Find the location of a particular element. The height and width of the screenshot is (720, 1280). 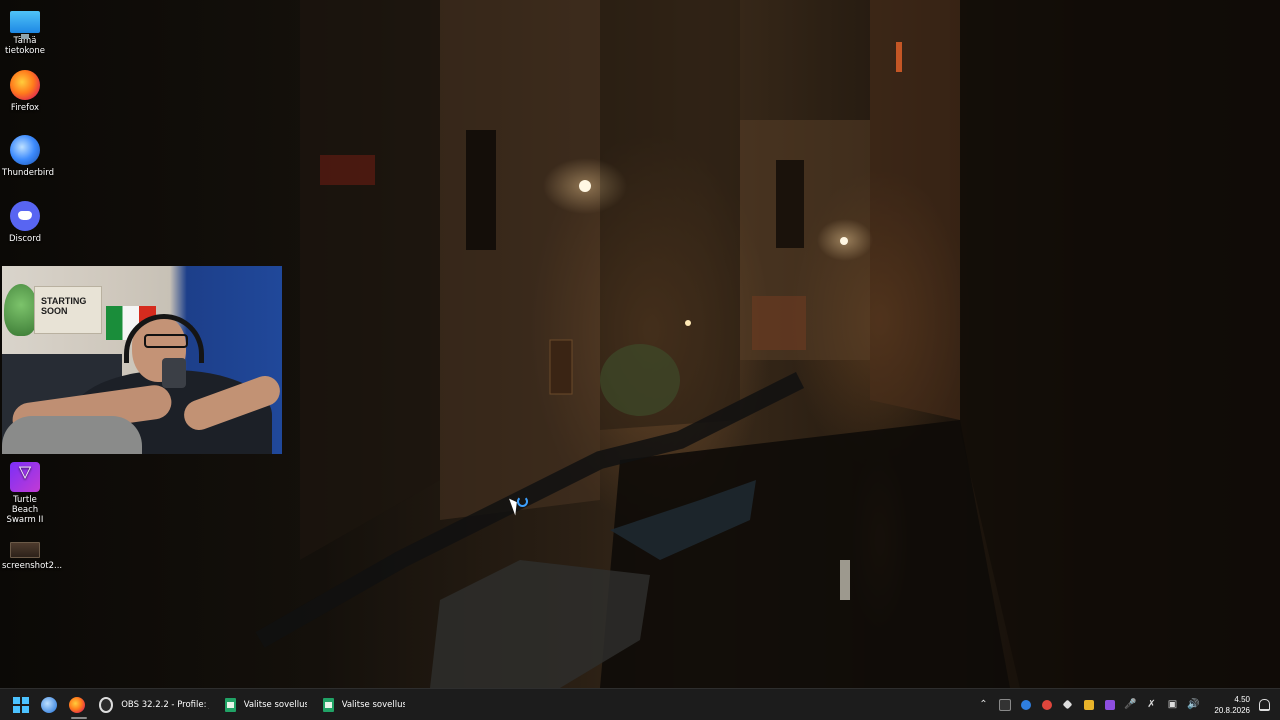

start-button is located at coordinates (21, 705).